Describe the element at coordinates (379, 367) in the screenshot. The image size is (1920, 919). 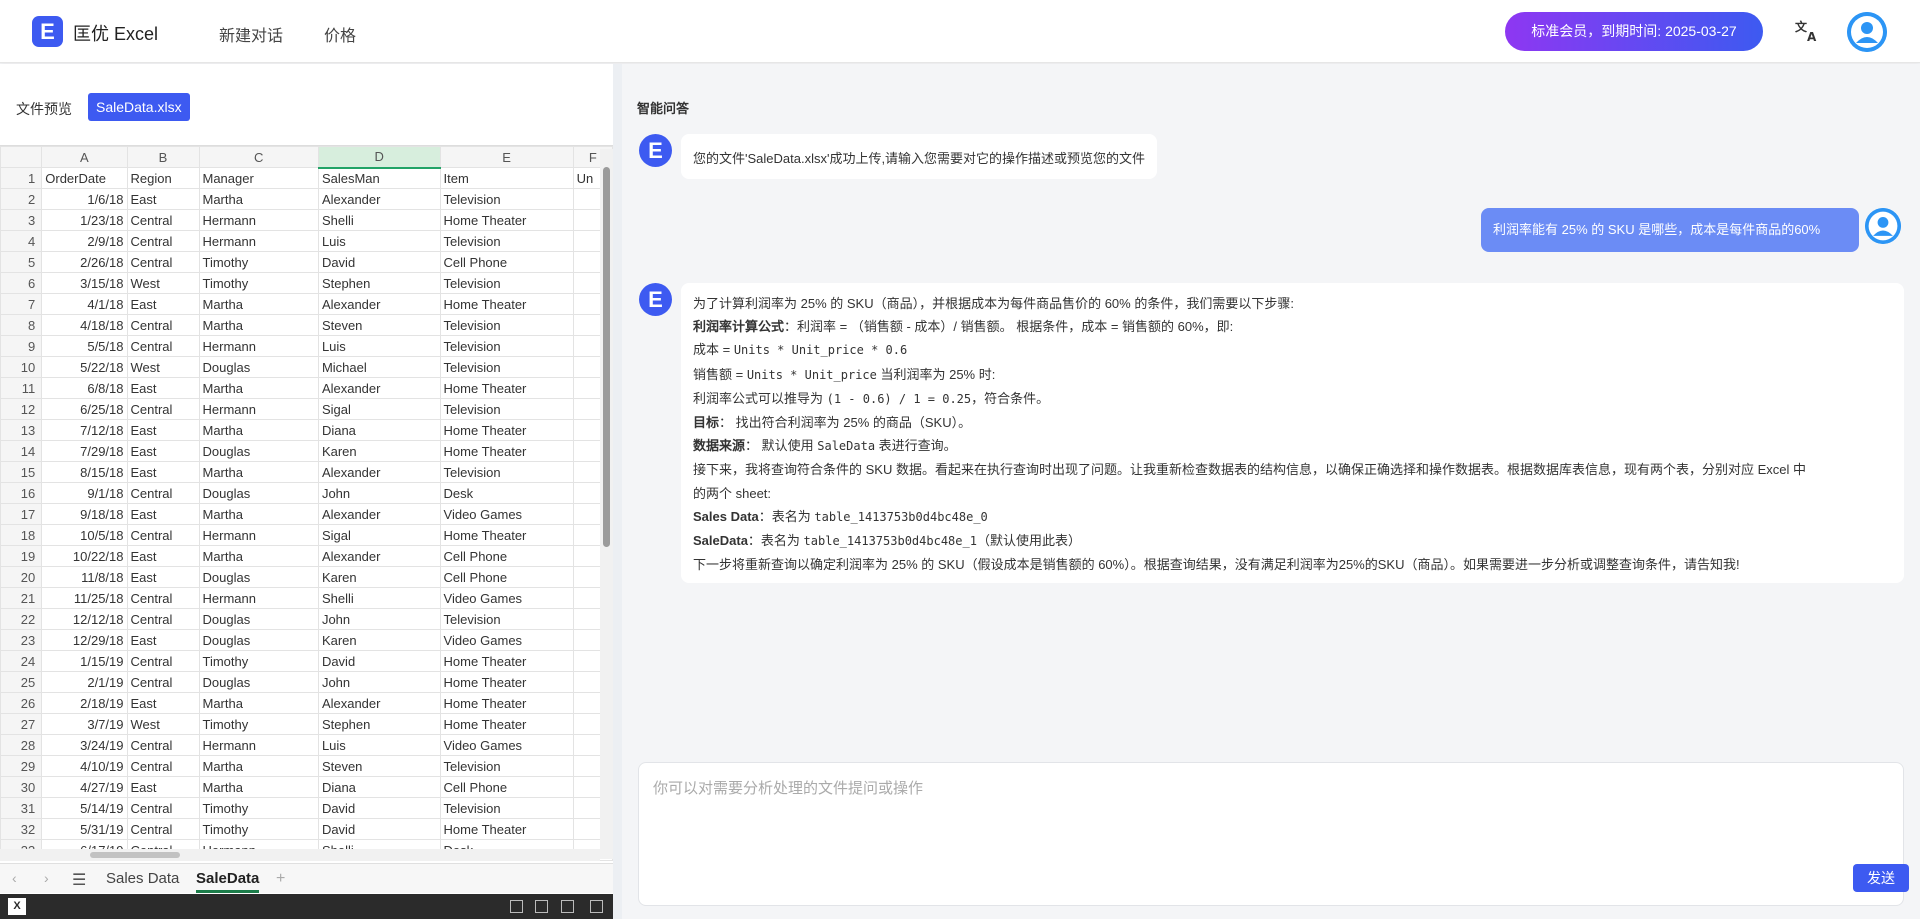
I see `sheet-cell: Michael` at that location.